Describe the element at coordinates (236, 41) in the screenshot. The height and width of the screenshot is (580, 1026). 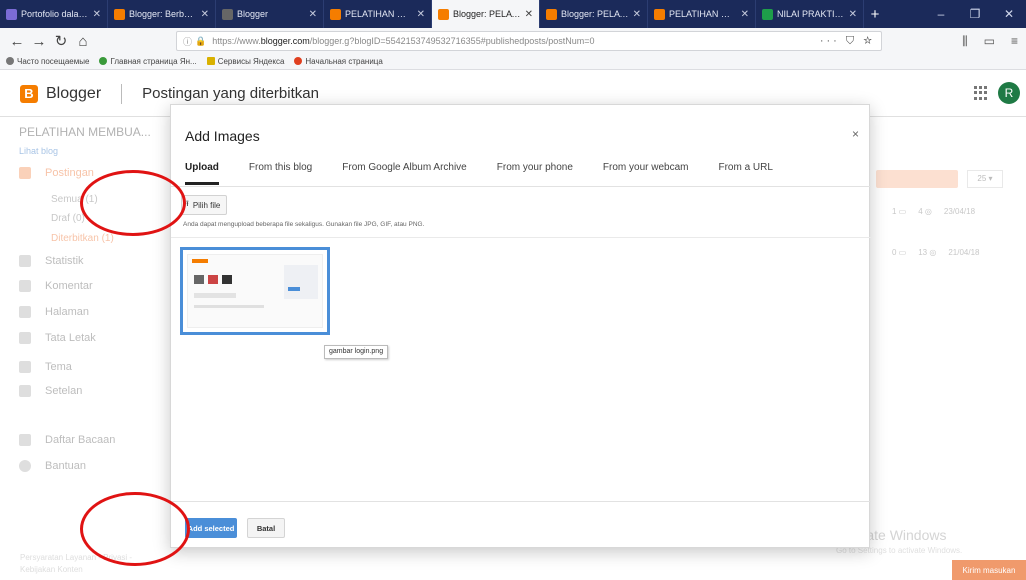
I see `url-prefix: https://www.` at that location.